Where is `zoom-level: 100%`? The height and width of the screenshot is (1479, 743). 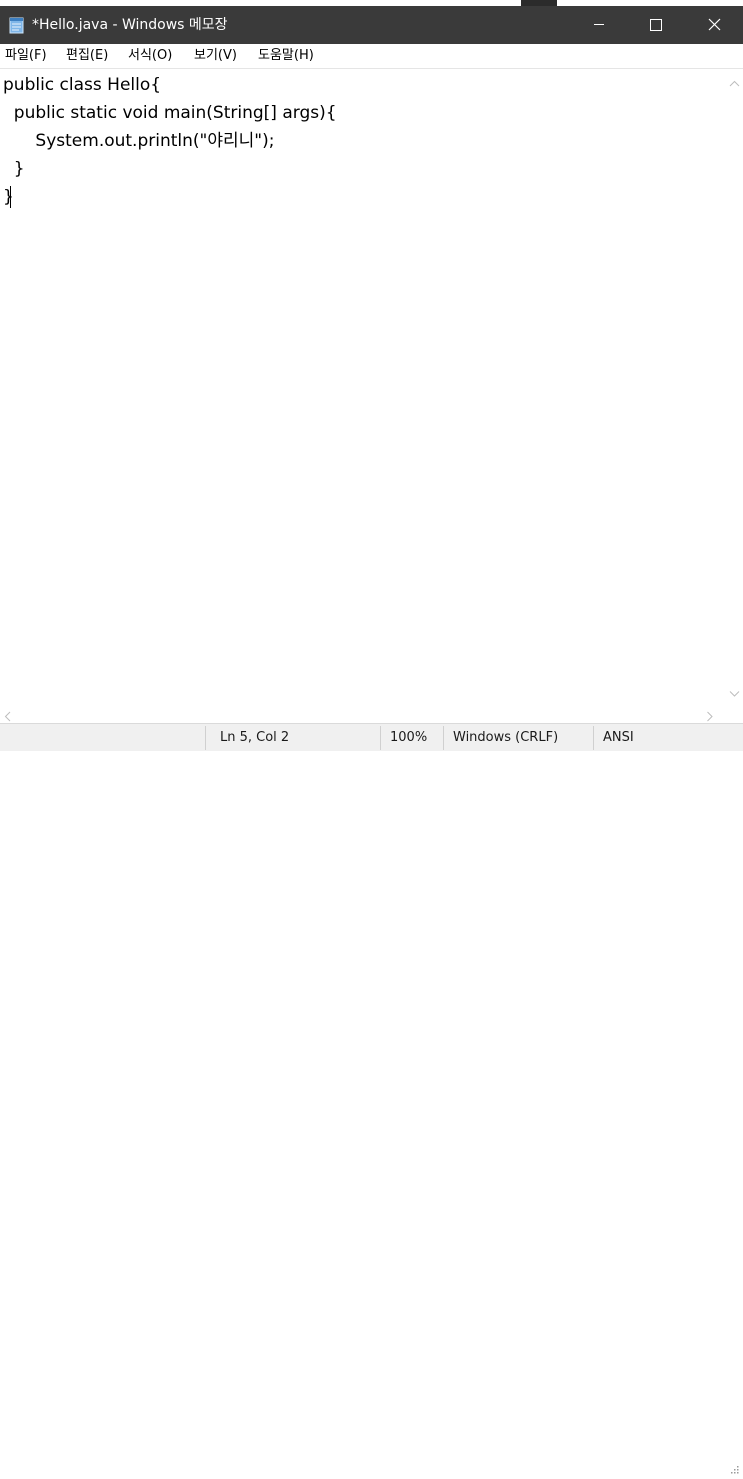
zoom-level: 100% is located at coordinates (409, 737).